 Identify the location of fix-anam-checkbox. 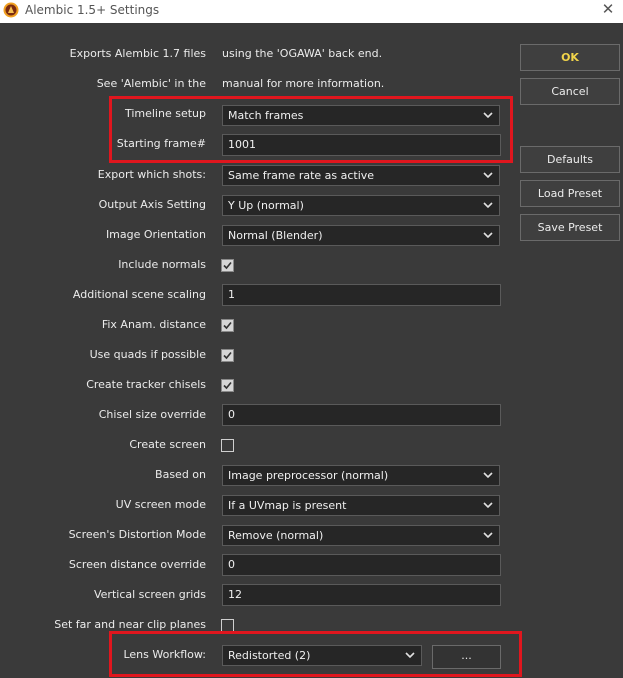
(227, 325).